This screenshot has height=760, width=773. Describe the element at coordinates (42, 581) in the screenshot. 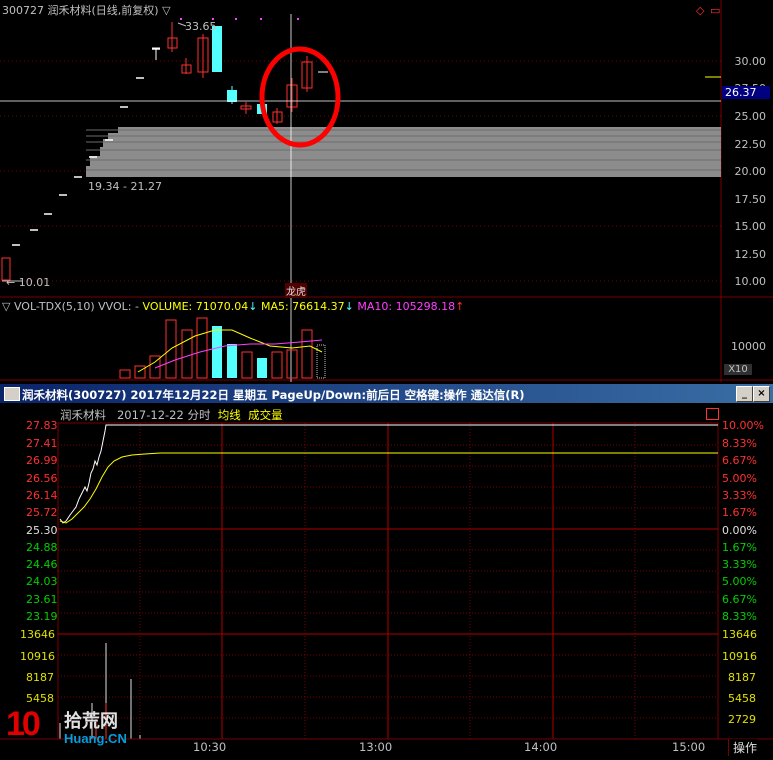

I see `price-label-10: 24.03` at that location.